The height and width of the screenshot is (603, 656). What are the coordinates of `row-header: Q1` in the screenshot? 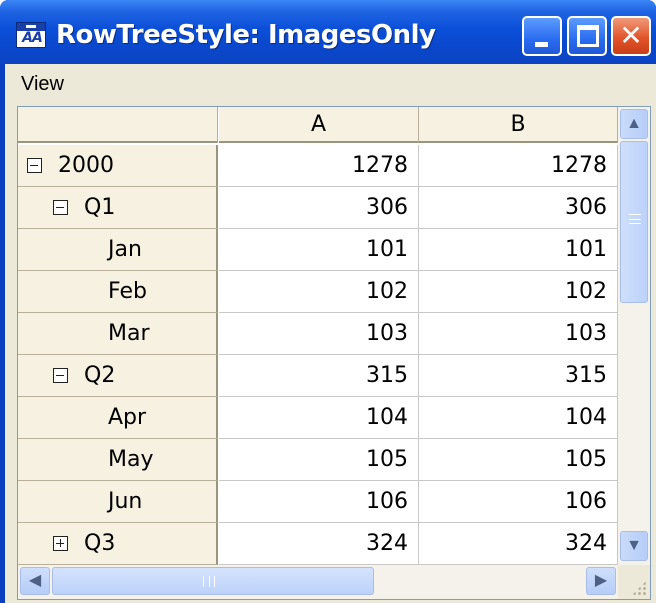 It's located at (118, 208).